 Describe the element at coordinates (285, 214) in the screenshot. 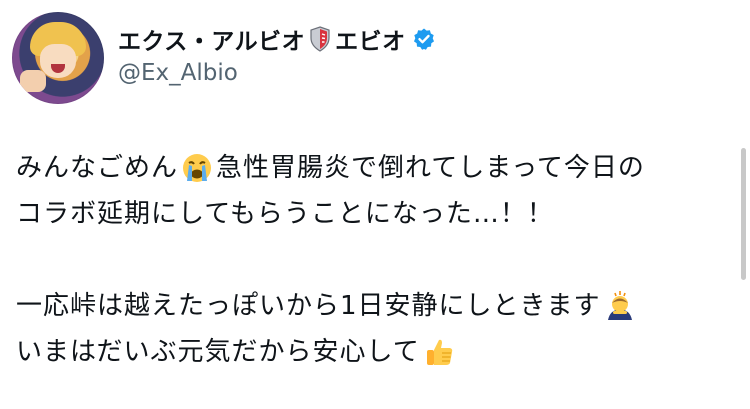

I see `tweet-text-segment: コラボ延期にしてもらうことになった…！！` at that location.